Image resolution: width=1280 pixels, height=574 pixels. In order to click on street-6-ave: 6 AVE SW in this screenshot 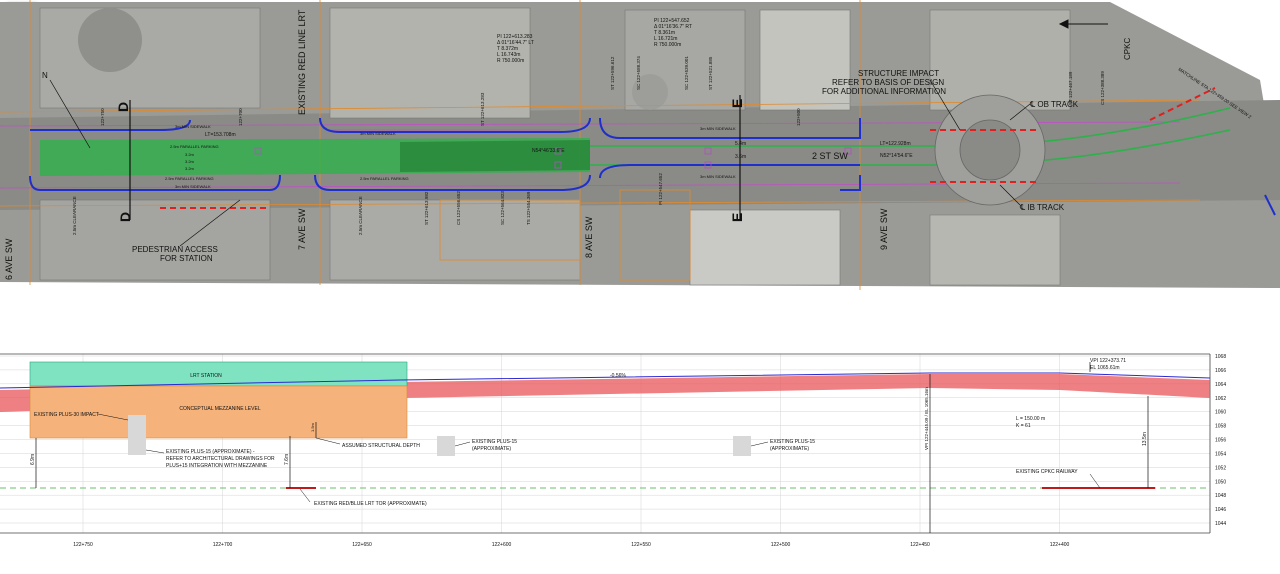, I will do `click(9, 259)`.